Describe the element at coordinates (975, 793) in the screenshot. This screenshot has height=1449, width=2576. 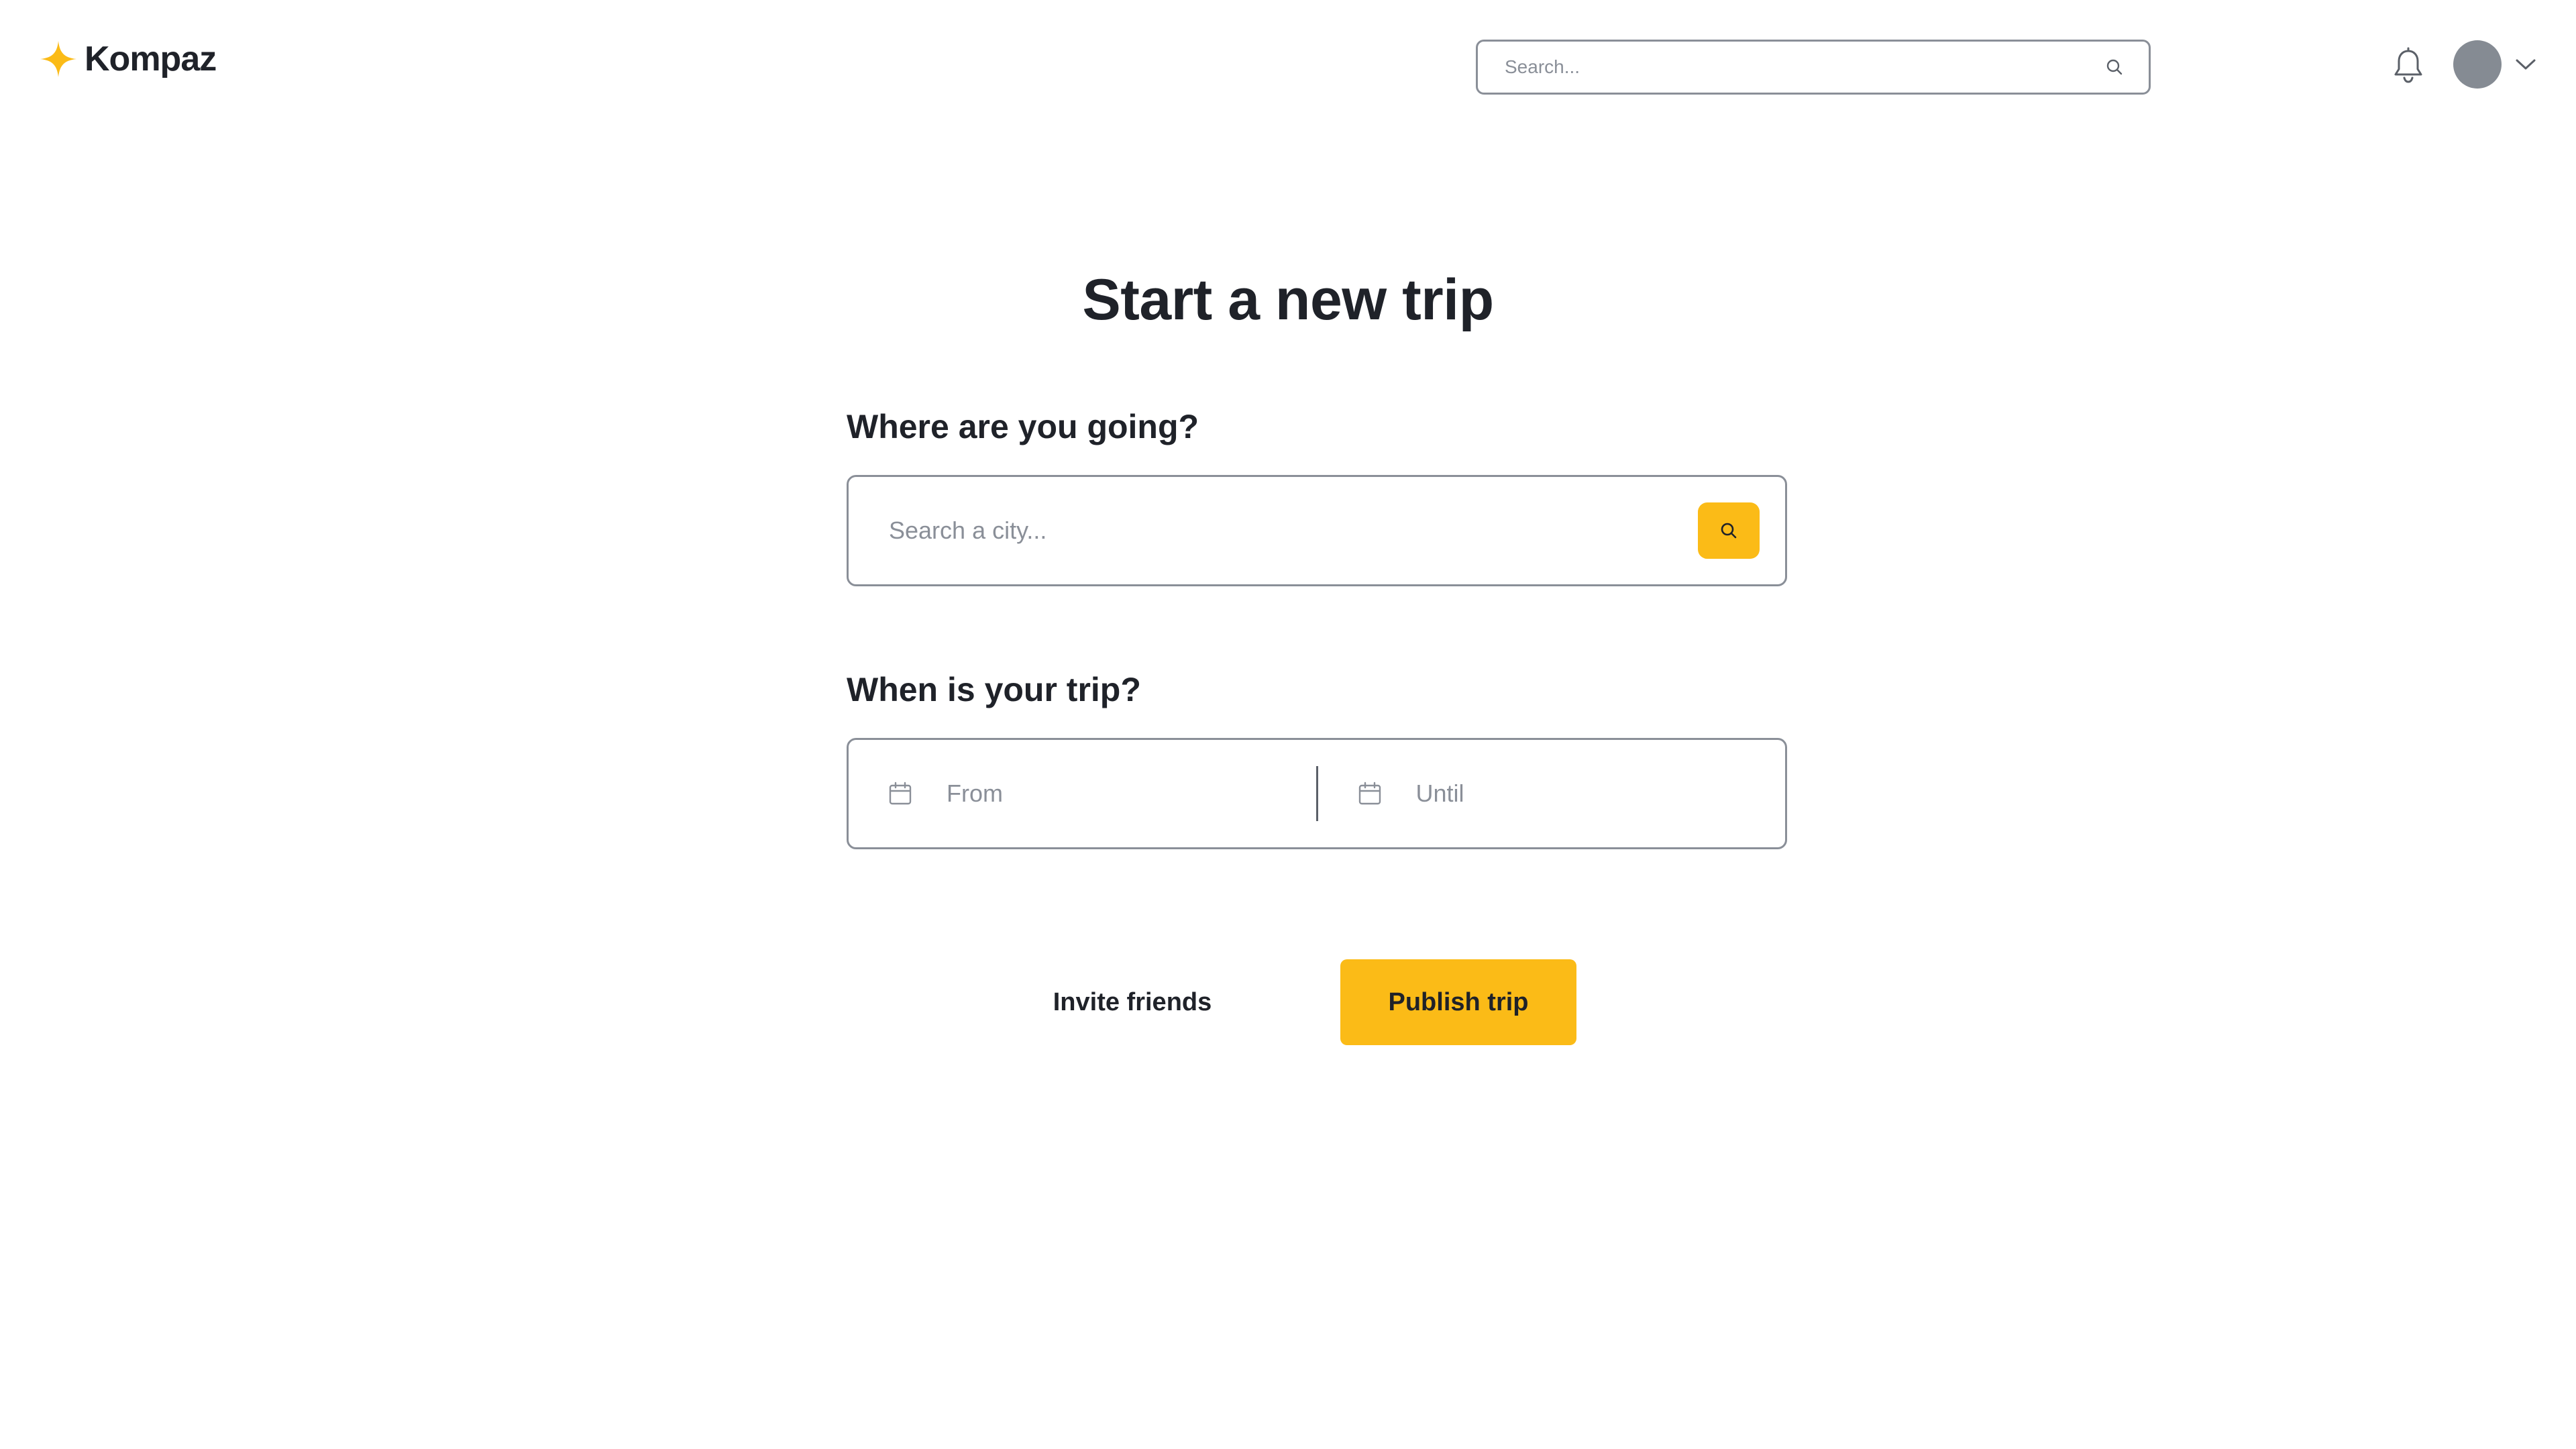
I see `from-date-placeholder: From` at that location.